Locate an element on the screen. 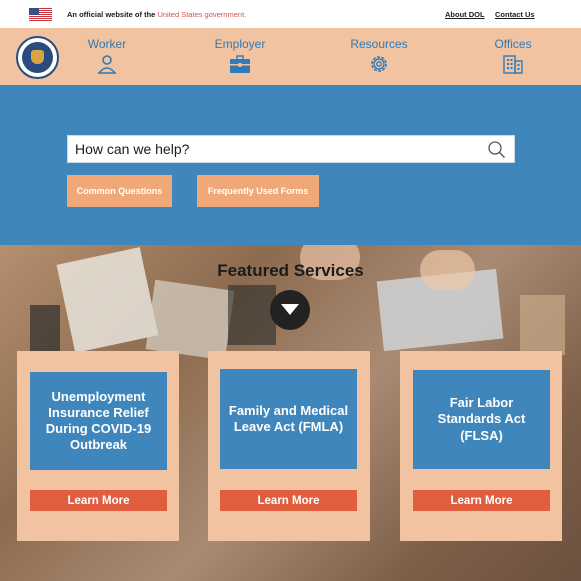  service-card-title-box: Fair Labor Standards Act (FLSA) is located at coordinates (481, 419).